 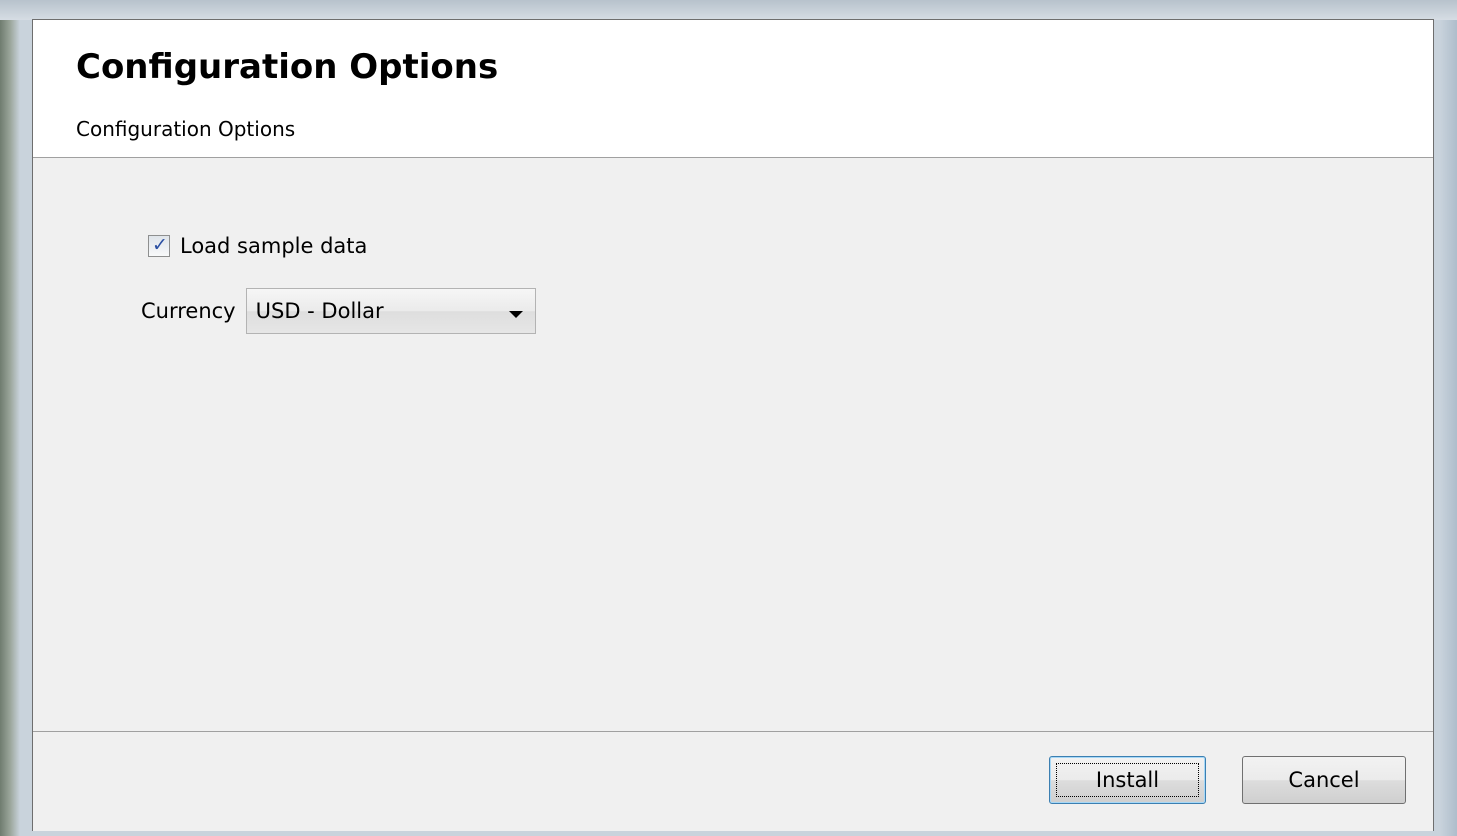 I want to click on load-sample-data-option: ✓ Load sample data, so click(x=257, y=246).